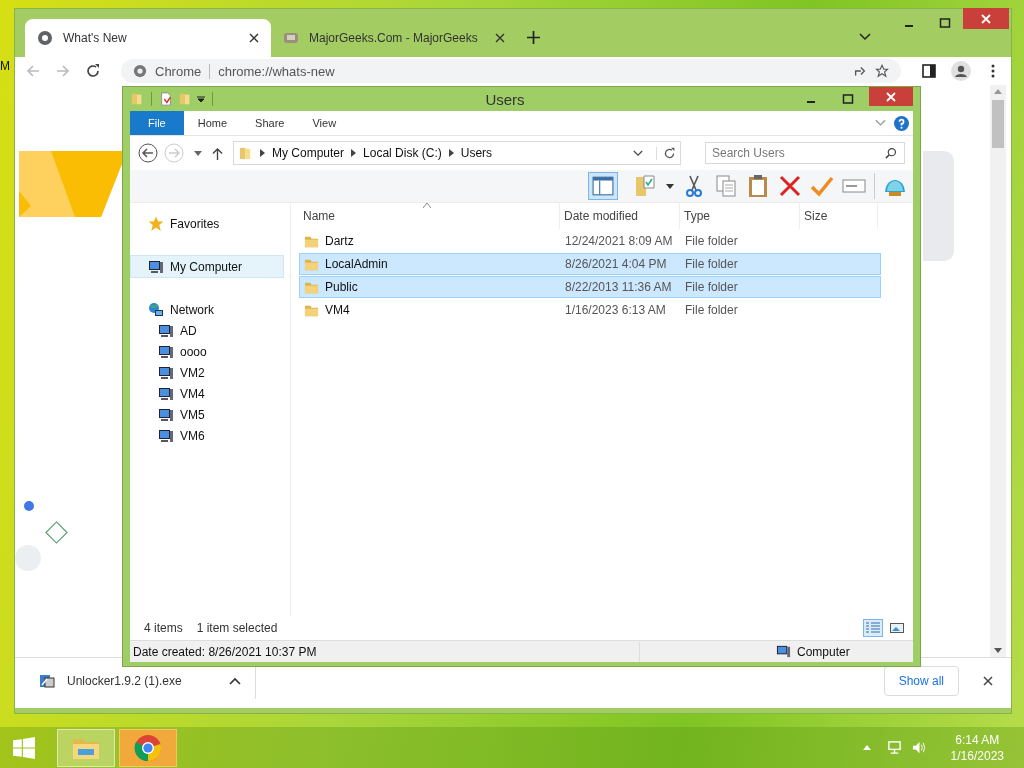  I want to click on column-header: Date modified, so click(620, 216).